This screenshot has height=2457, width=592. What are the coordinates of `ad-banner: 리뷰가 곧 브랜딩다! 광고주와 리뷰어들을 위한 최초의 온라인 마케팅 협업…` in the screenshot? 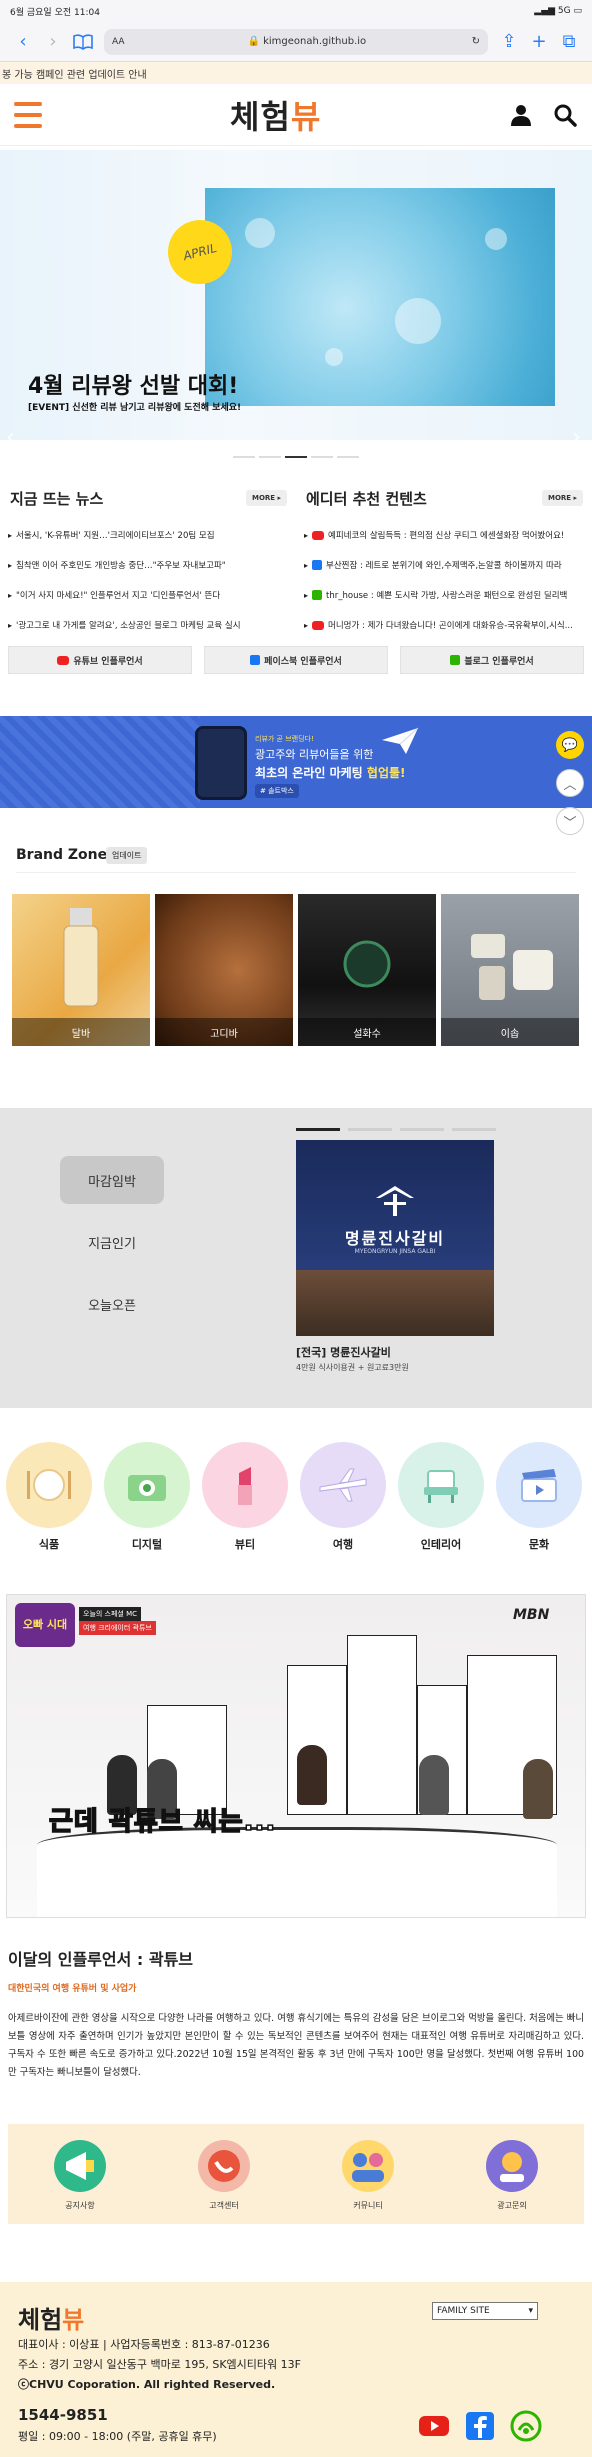 It's located at (296, 762).